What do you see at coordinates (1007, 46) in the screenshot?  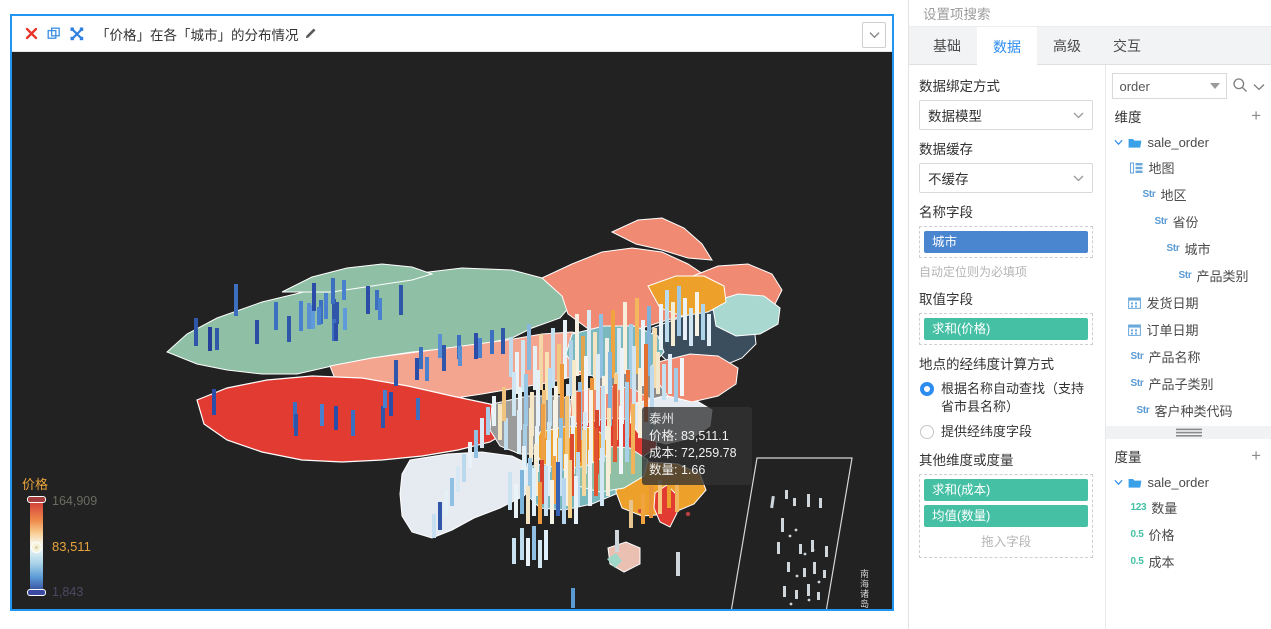 I see `tab-data: 数据` at bounding box center [1007, 46].